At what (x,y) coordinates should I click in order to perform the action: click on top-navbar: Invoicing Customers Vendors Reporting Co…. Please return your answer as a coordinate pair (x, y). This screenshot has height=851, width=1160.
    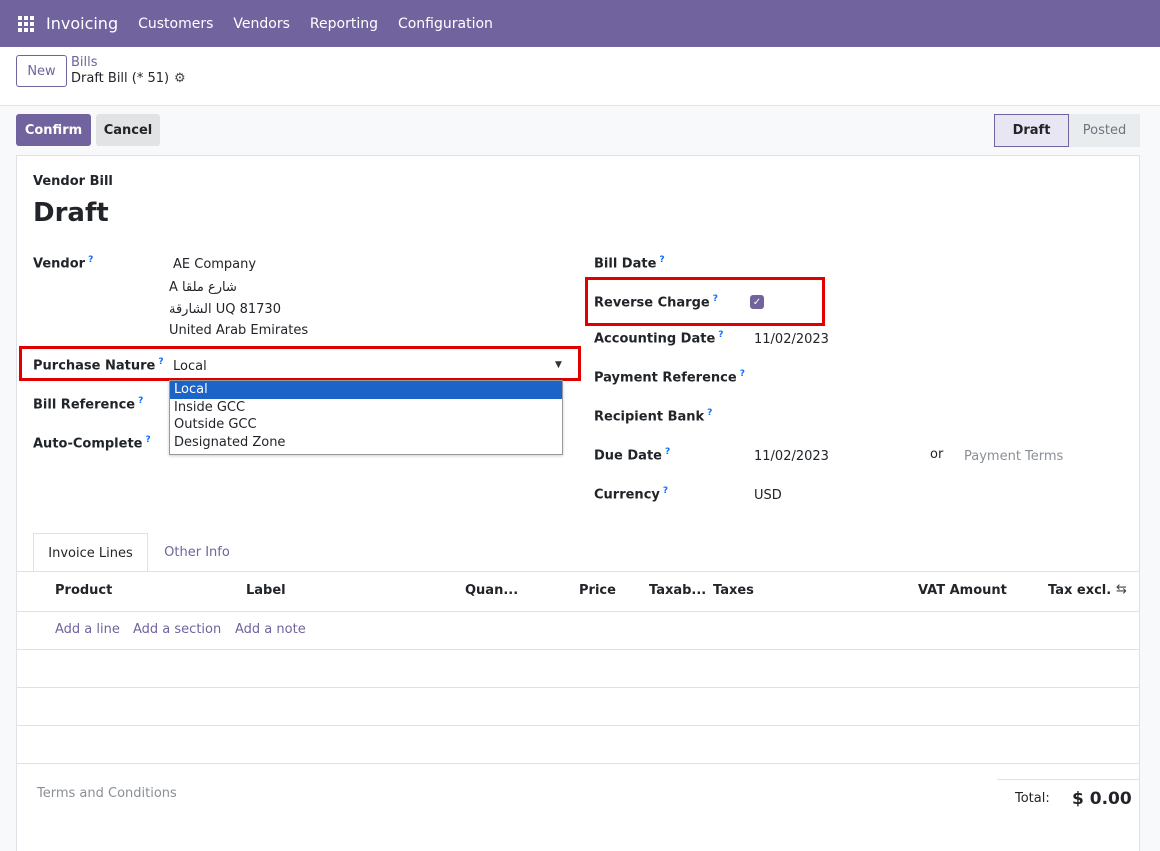
    Looking at the image, I should click on (580, 23).